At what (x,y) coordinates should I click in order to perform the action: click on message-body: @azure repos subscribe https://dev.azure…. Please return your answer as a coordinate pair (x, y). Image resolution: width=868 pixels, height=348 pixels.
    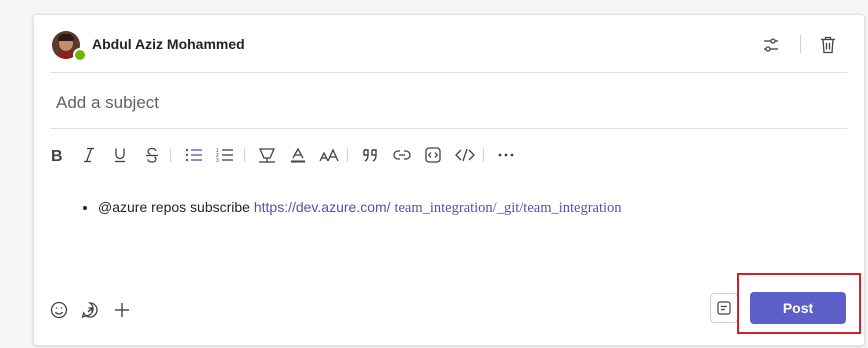
    Looking at the image, I should click on (350, 207).